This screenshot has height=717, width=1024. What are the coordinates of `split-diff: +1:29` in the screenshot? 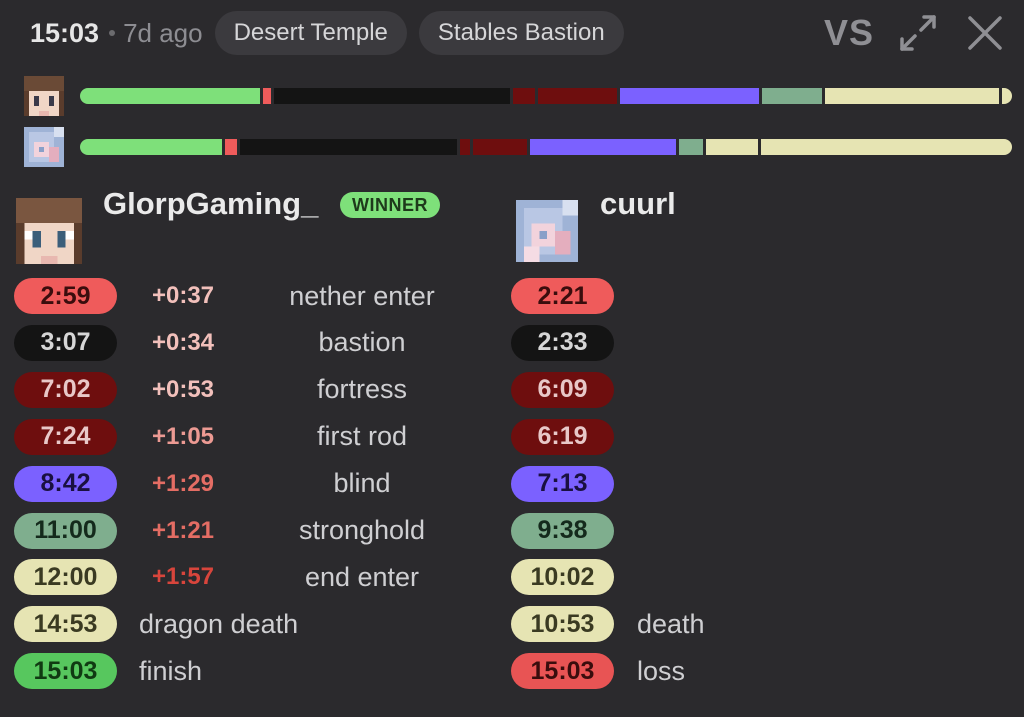 It's located at (183, 483).